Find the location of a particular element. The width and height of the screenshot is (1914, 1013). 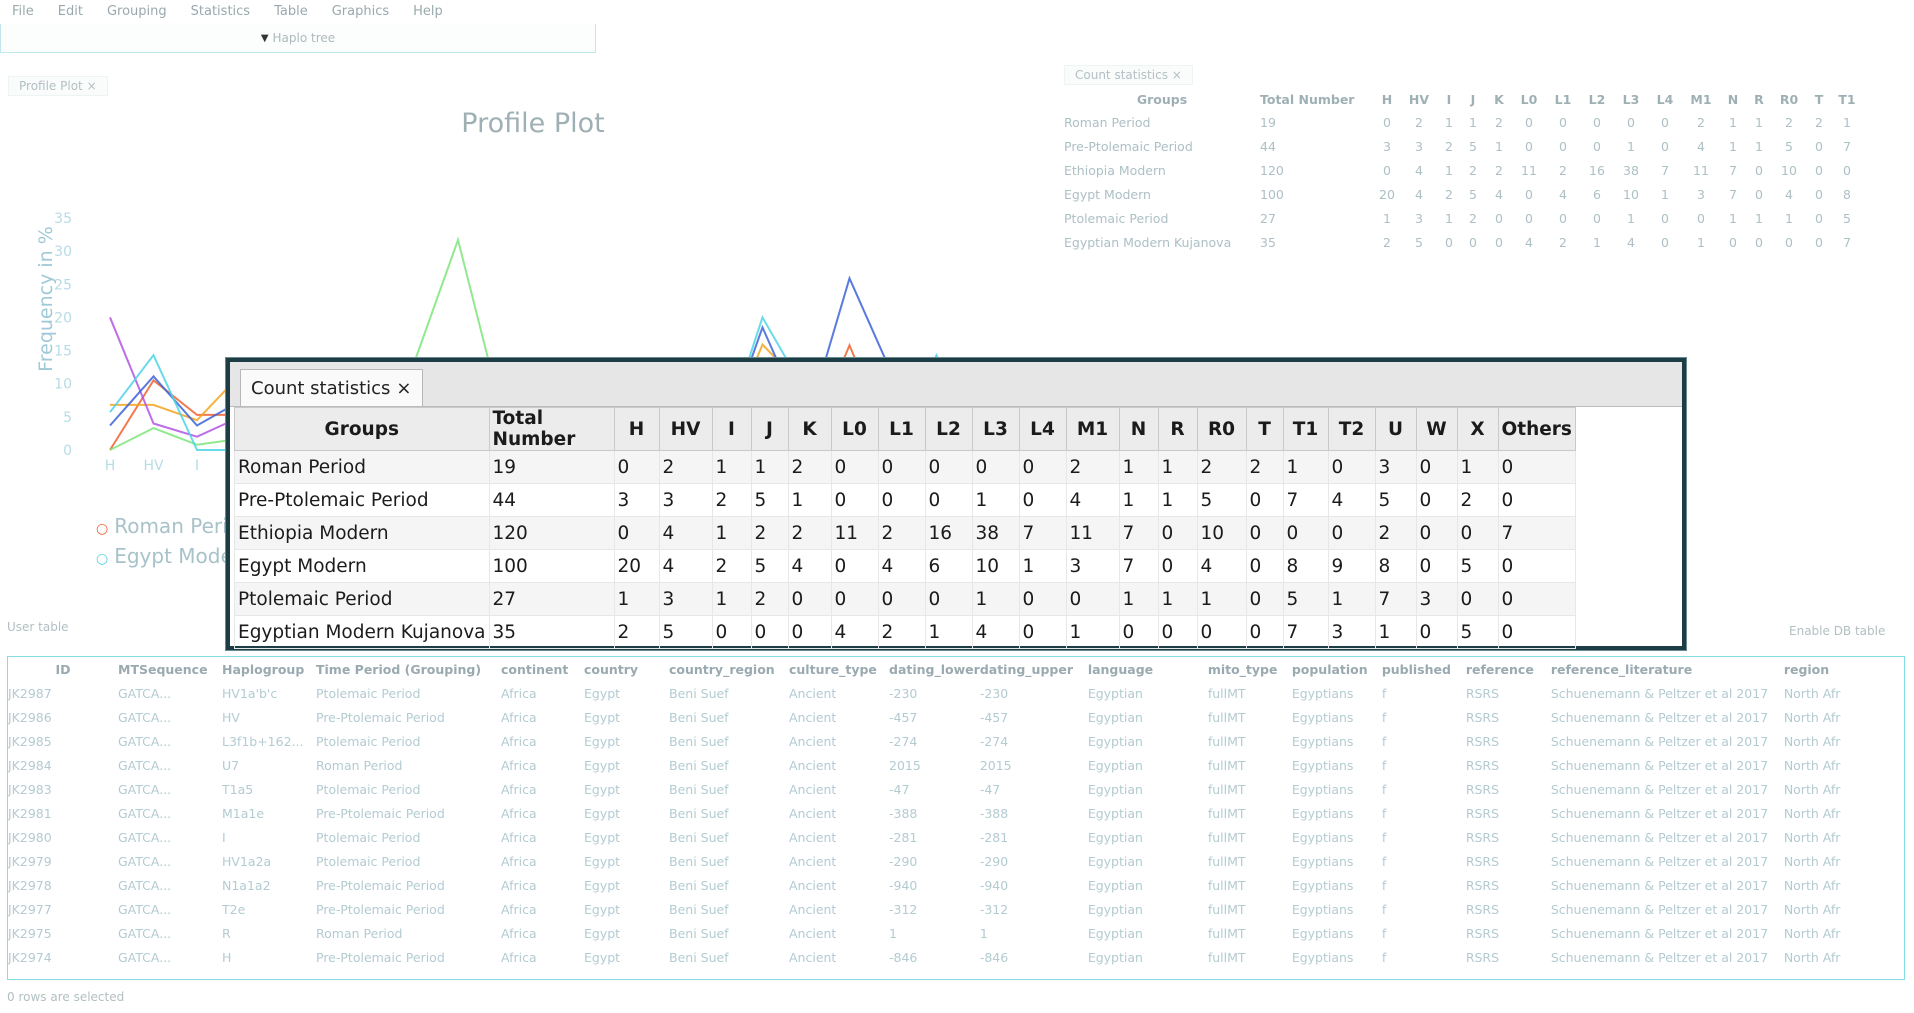

column-header: published is located at coordinates (1424, 669).